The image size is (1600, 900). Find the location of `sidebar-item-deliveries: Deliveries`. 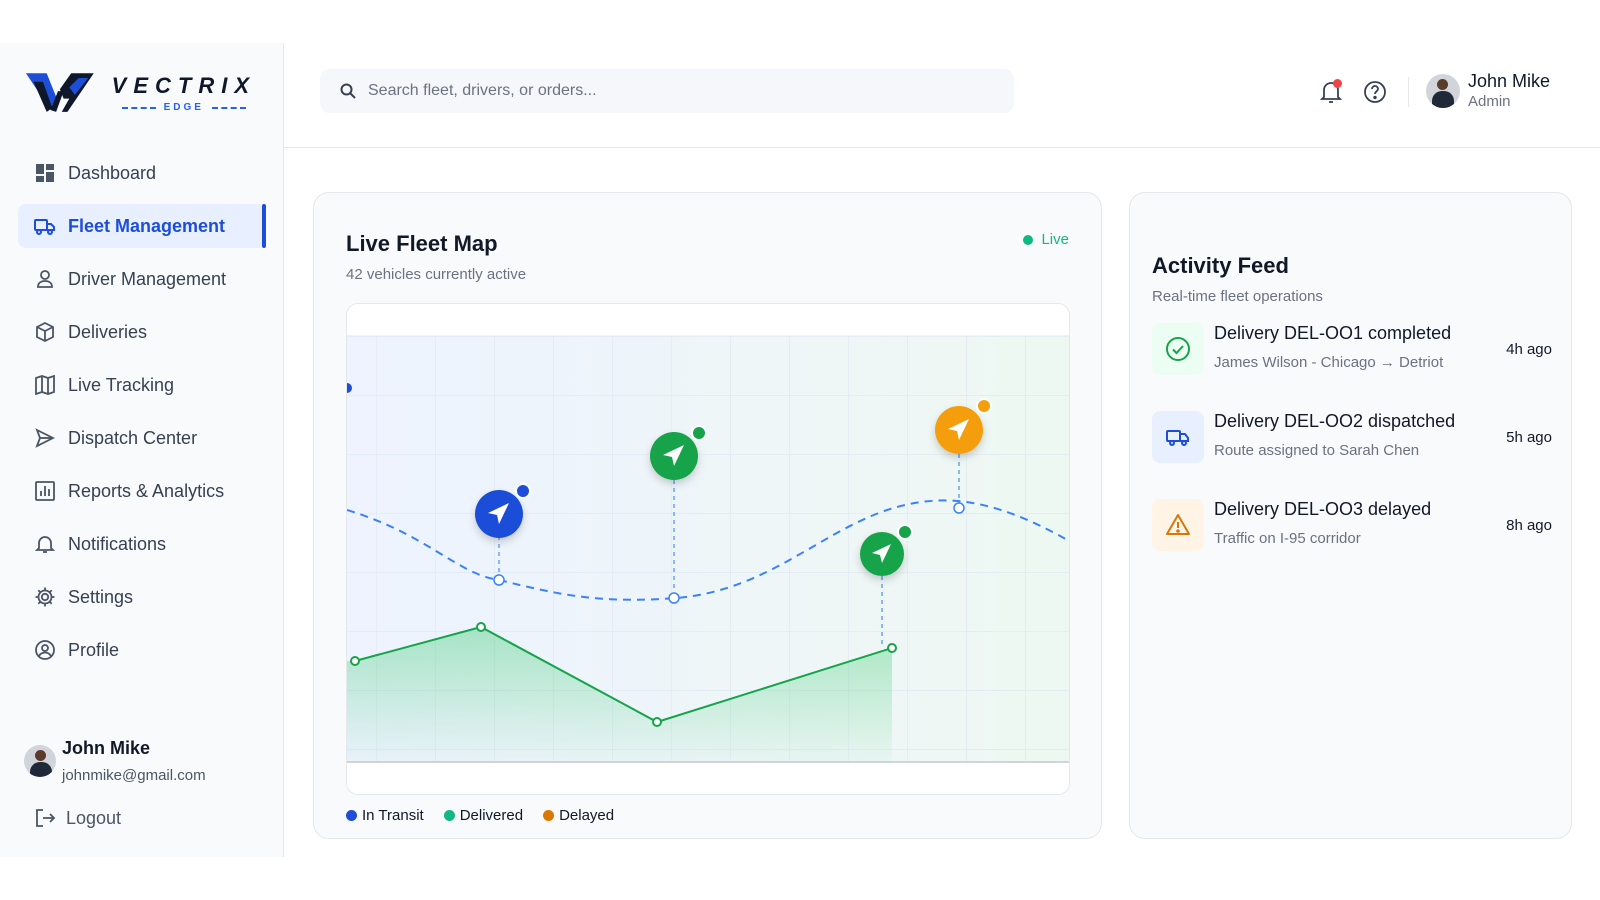

sidebar-item-deliveries: Deliveries is located at coordinates (142, 332).